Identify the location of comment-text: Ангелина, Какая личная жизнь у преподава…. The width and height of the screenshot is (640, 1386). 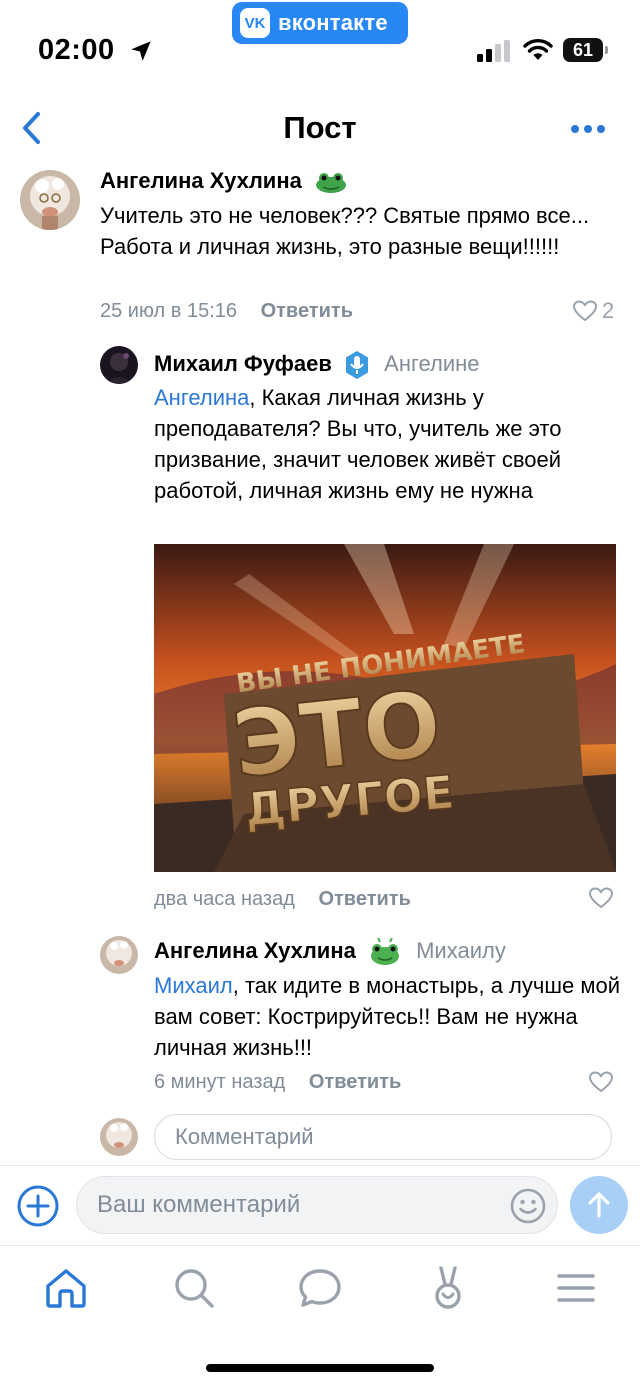
(358, 444).